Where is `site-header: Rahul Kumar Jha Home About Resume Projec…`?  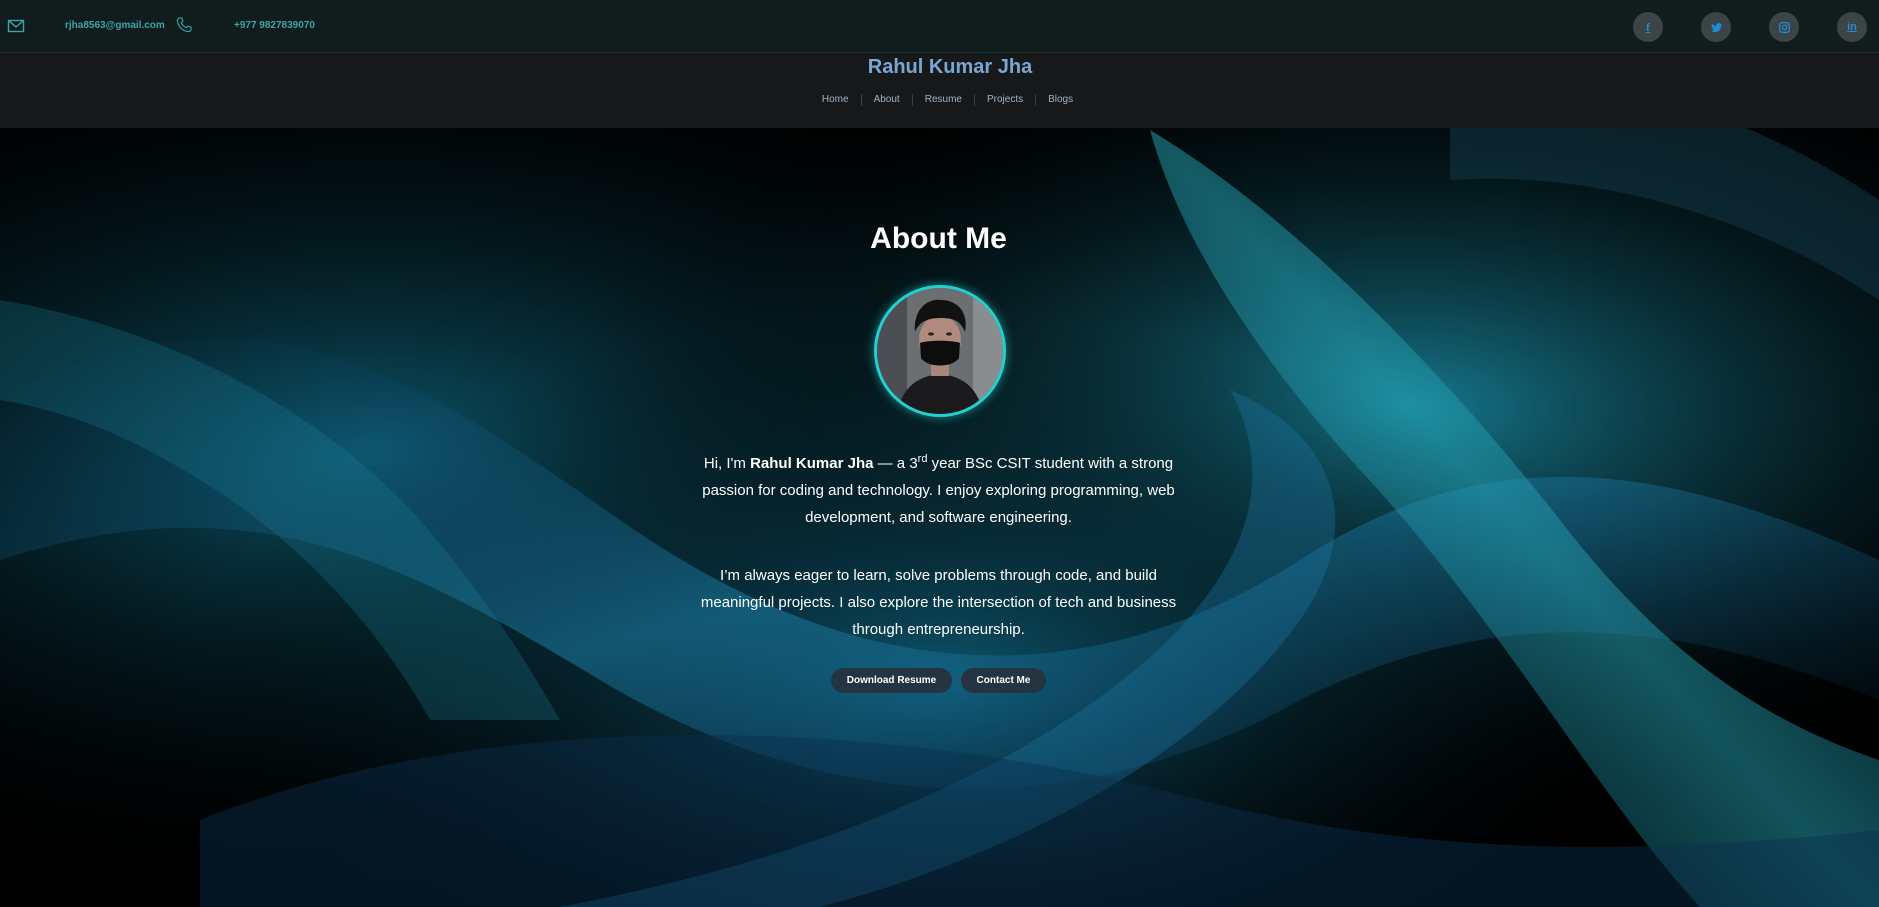 site-header: Rahul Kumar Jha Home About Resume Projec… is located at coordinates (939, 90).